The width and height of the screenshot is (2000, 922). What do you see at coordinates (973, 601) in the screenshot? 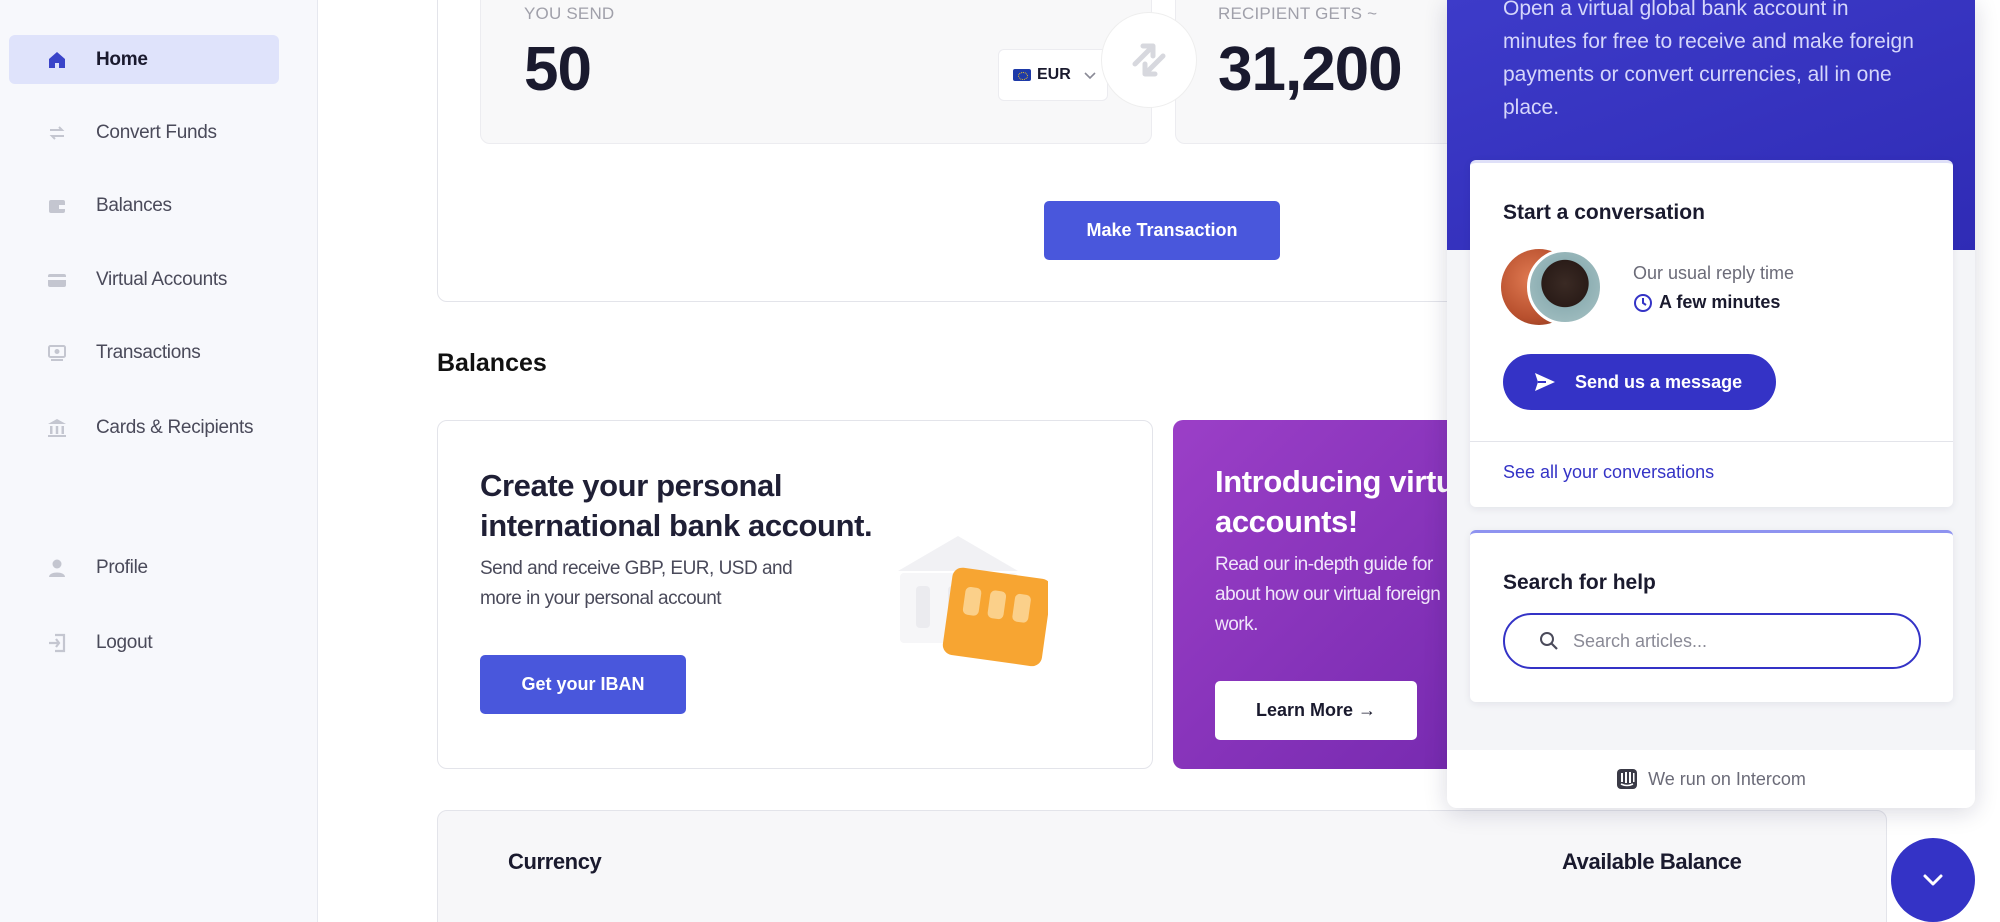
I see `bank-card-illustration` at bounding box center [973, 601].